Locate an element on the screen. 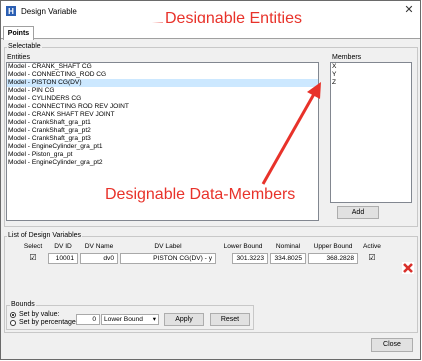  list-item: X is located at coordinates (371, 67).